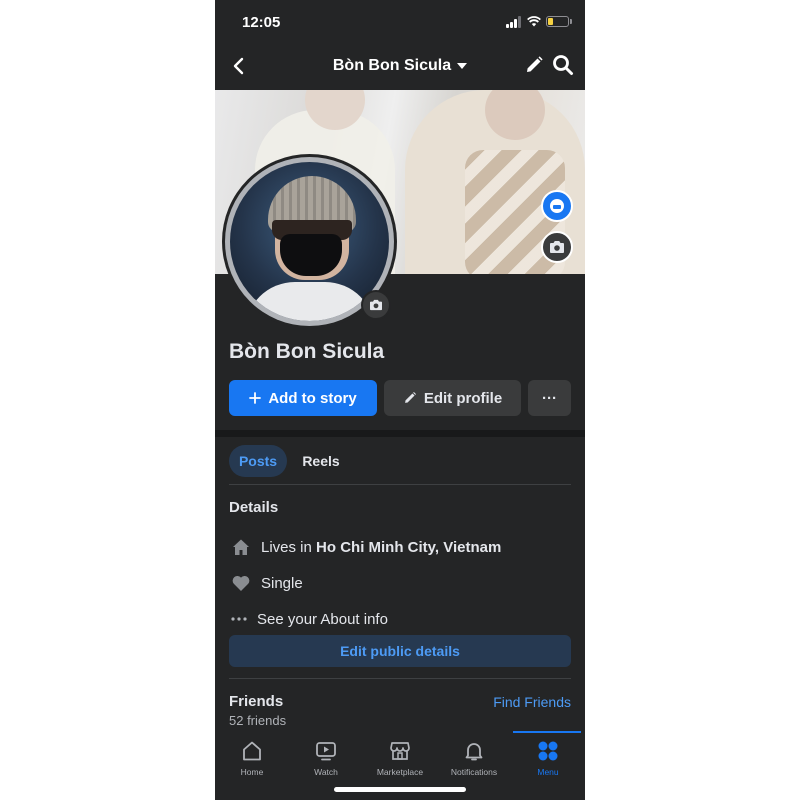 The width and height of the screenshot is (800, 800). I want to click on avatar-button, so click(557, 206).